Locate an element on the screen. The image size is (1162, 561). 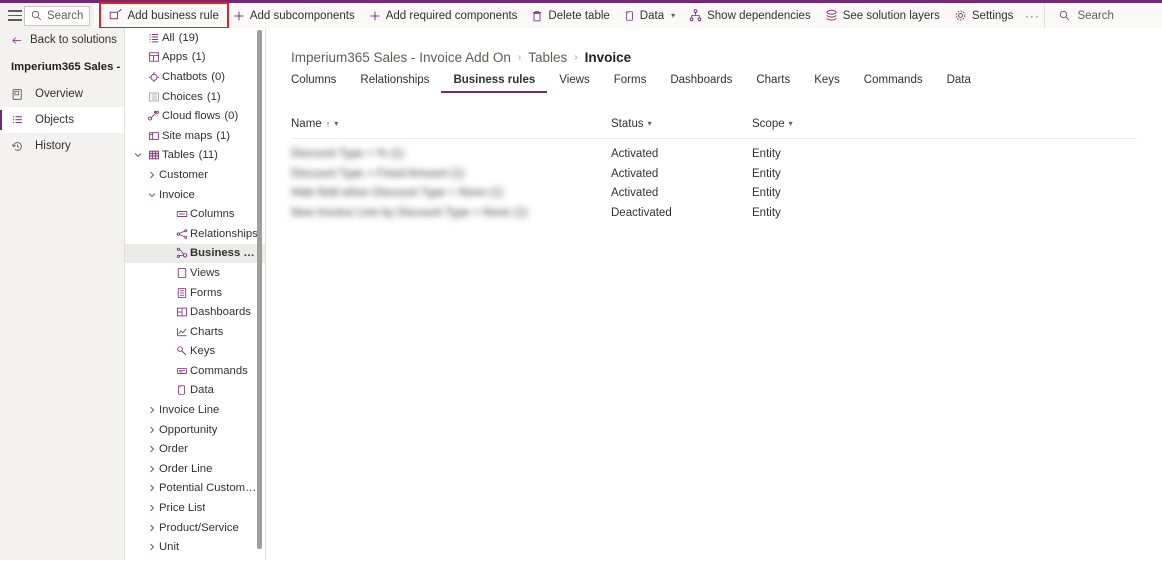
tree-item-opportunity: Opportunity is located at coordinates (195, 430).